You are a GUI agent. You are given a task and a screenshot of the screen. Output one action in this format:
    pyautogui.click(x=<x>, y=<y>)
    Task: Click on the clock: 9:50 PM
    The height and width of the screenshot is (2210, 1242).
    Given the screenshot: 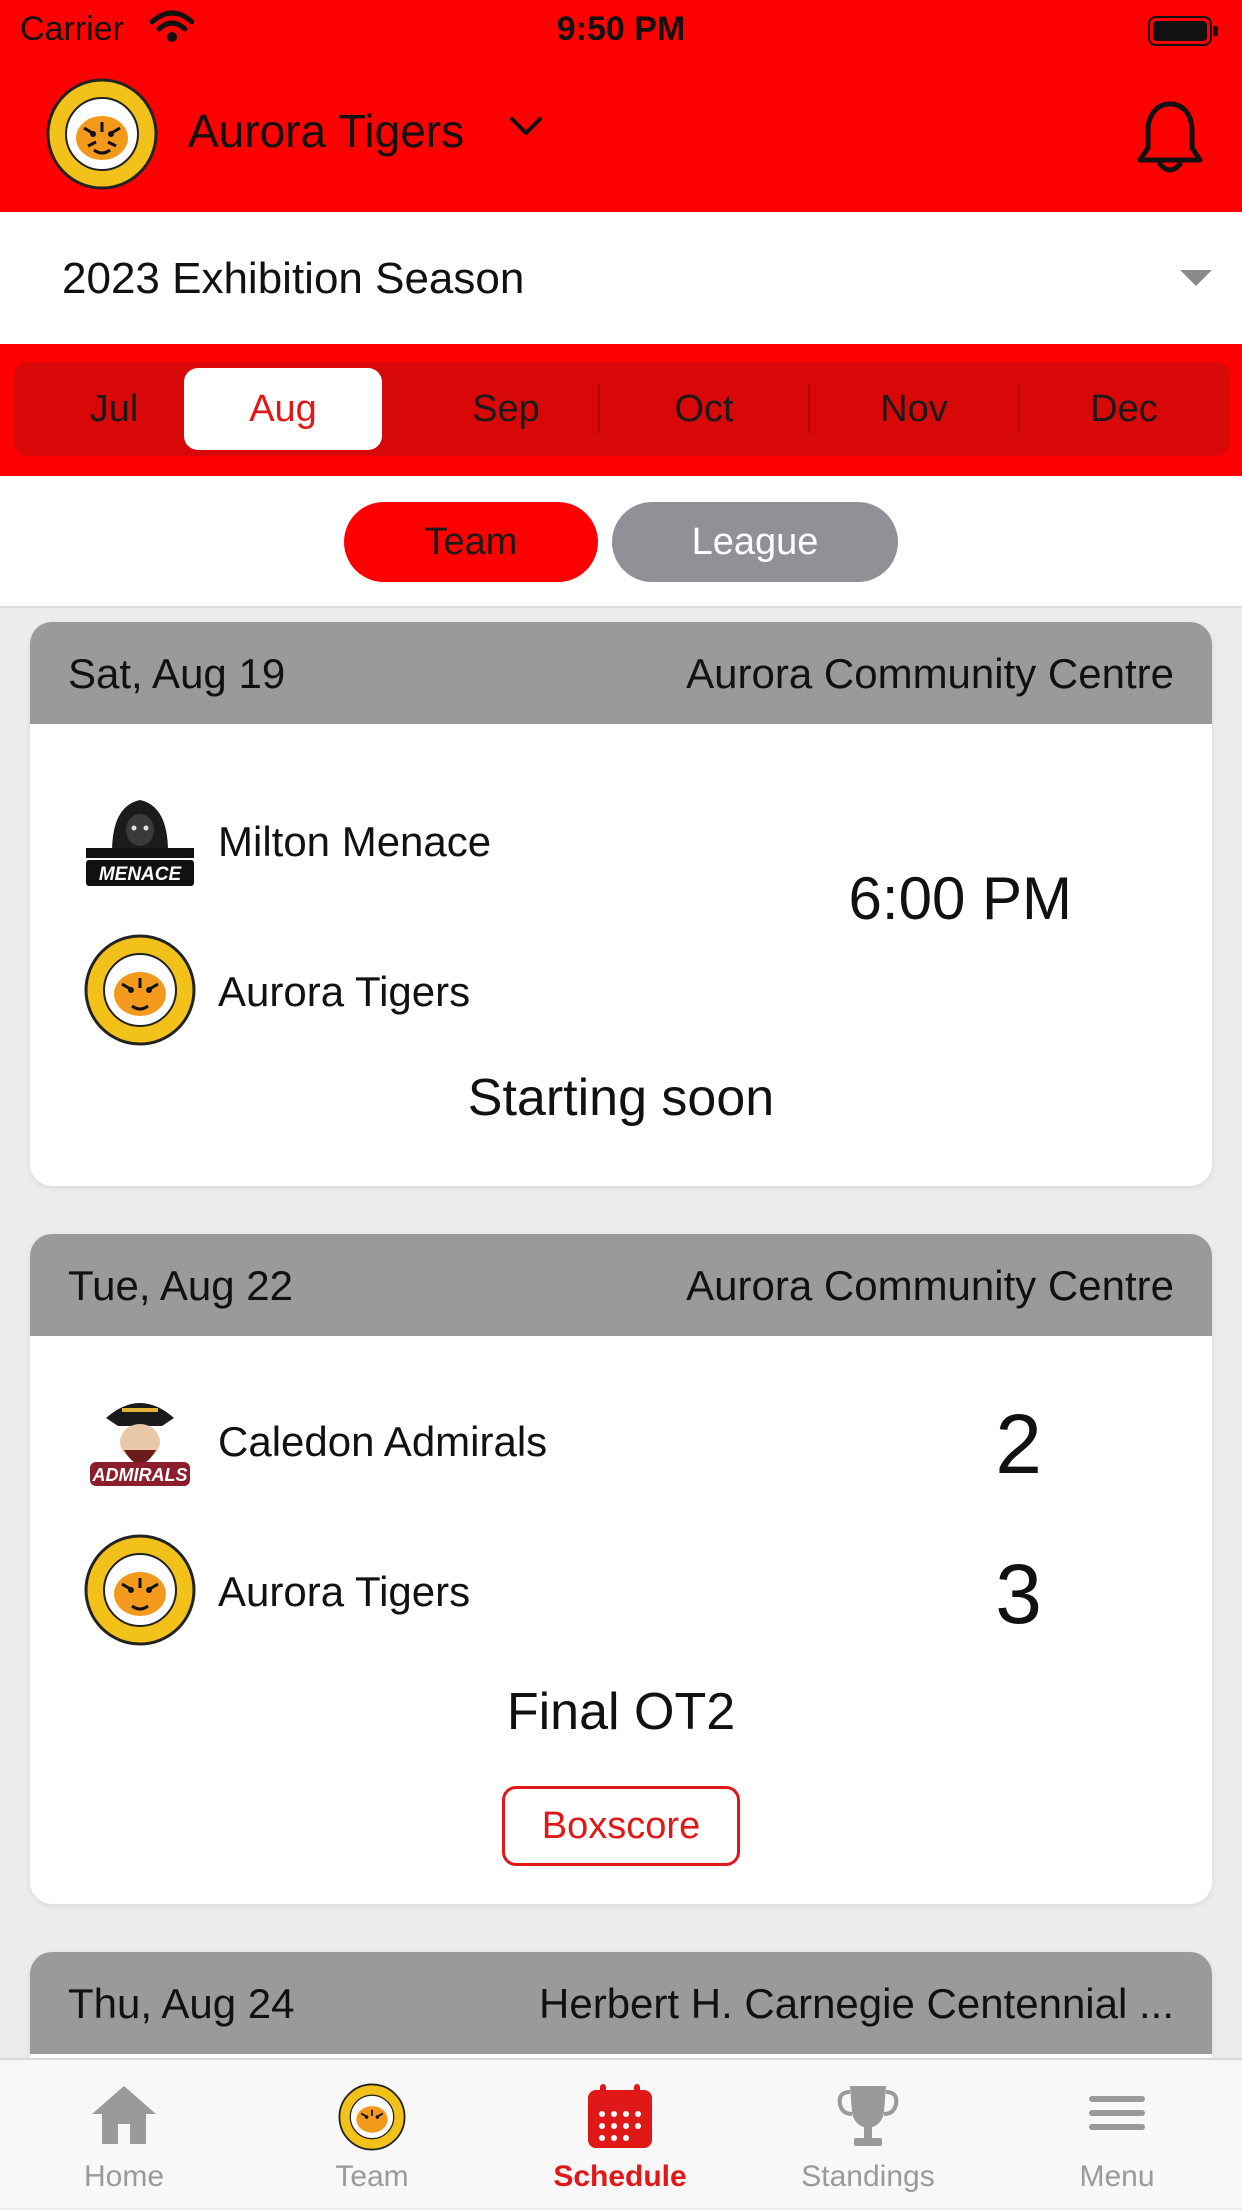 What is the action you would take?
    pyautogui.click(x=621, y=29)
    